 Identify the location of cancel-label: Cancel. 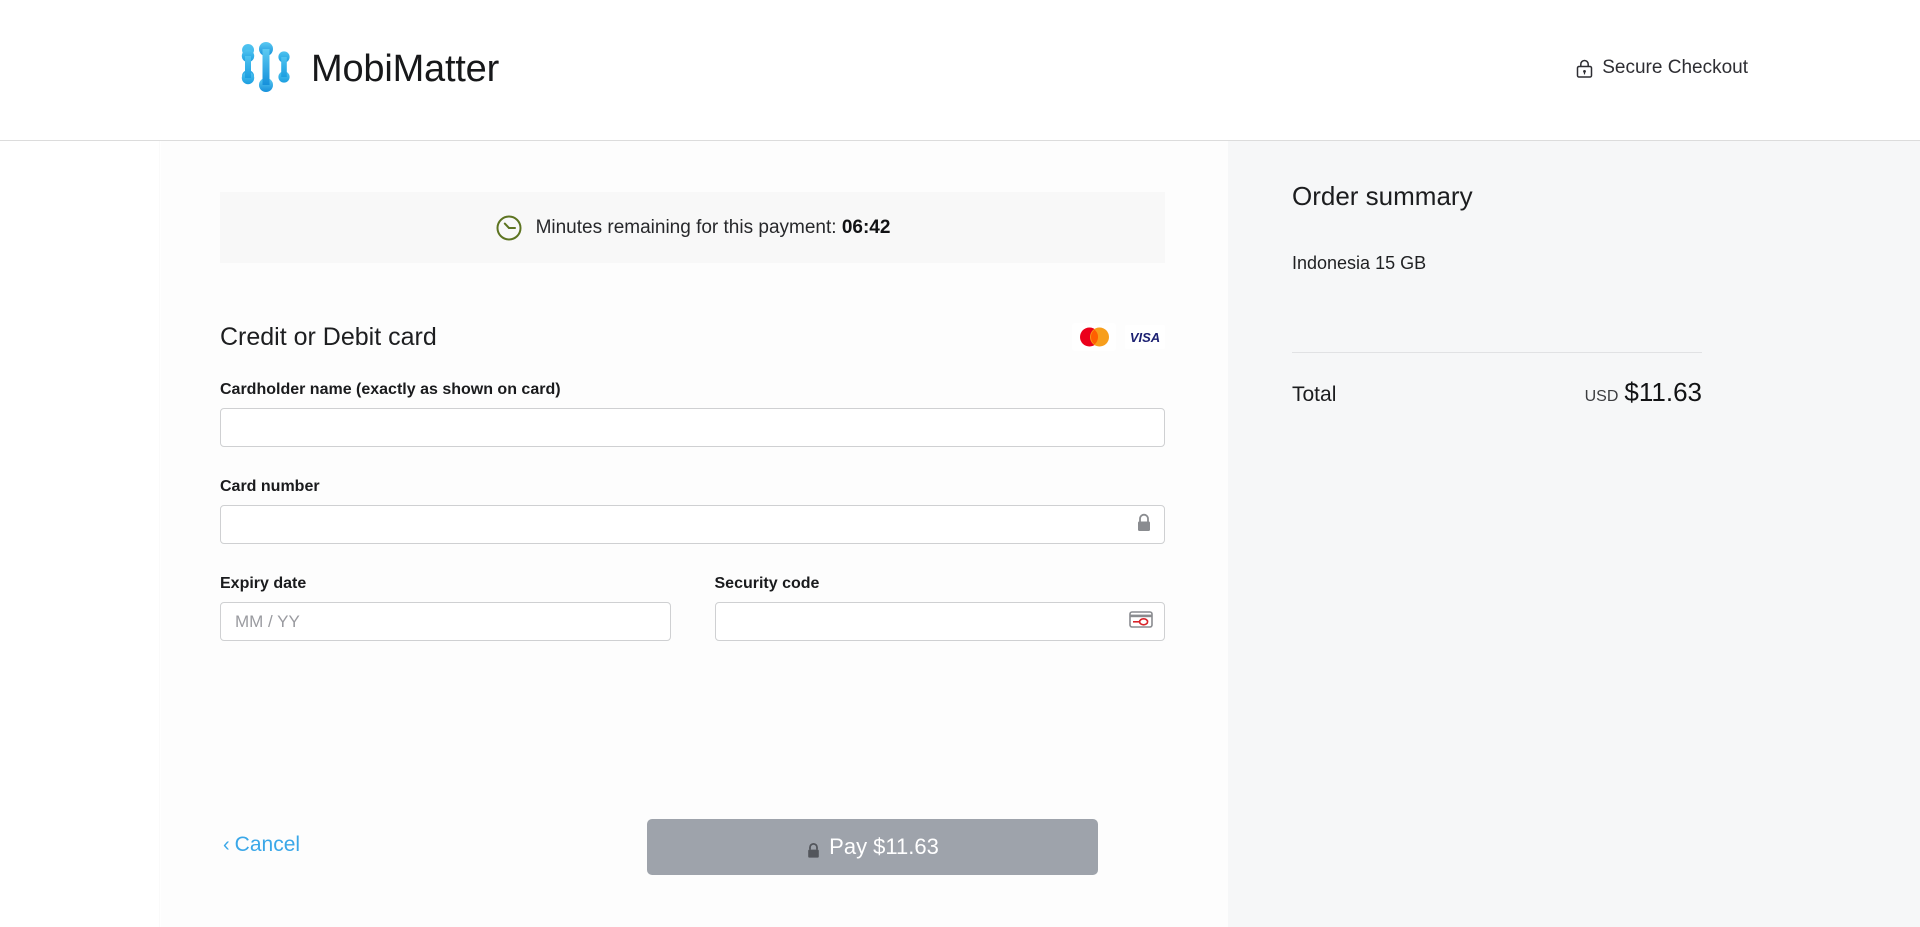
(267, 844).